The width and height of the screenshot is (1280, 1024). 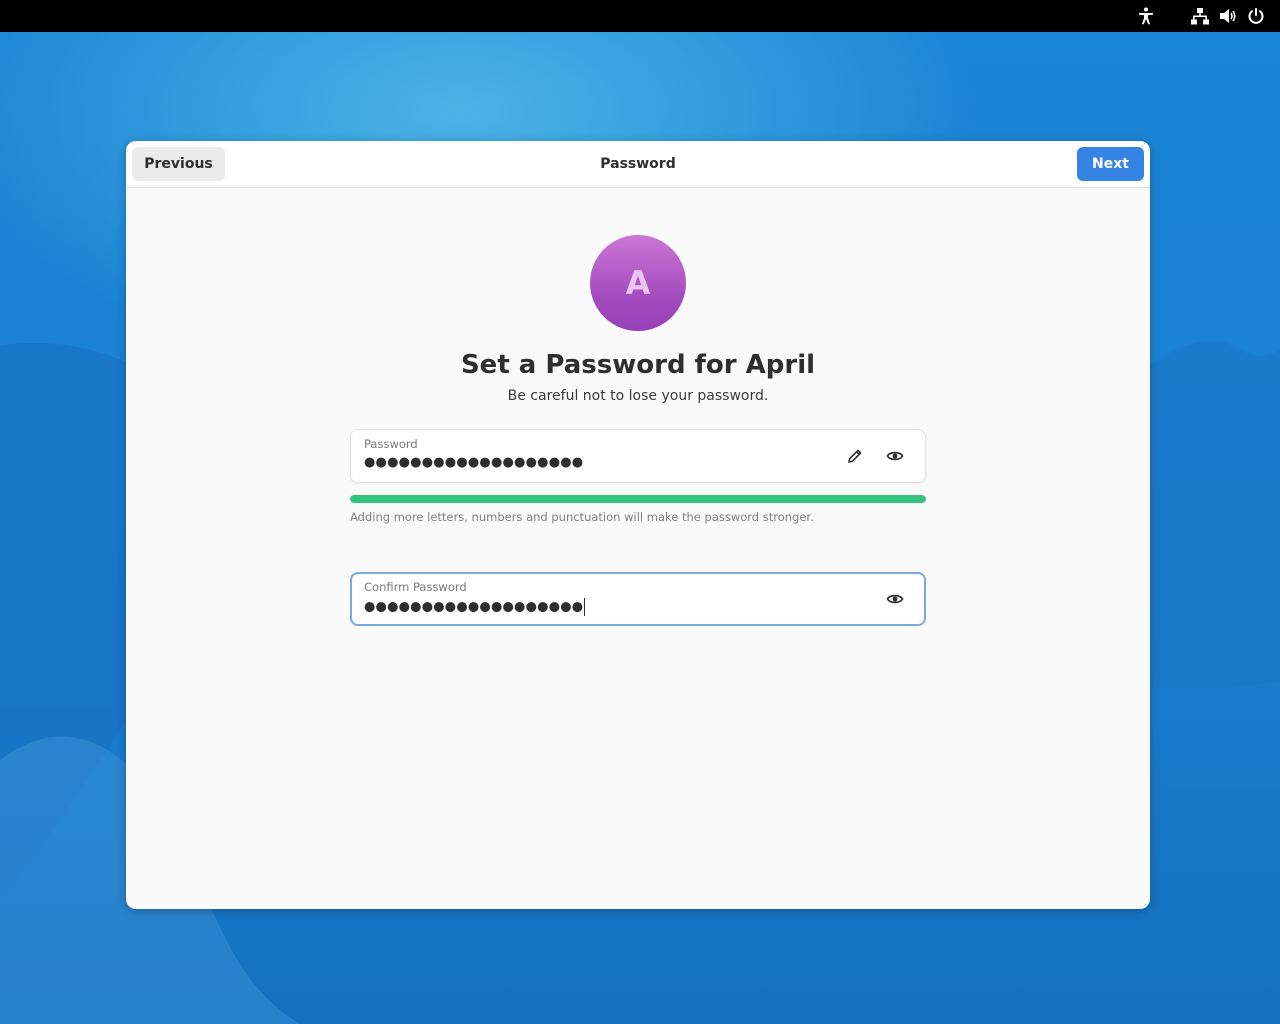 I want to click on password-field: Password ●●●●●●●●●●●●●●●●●●●, so click(x=638, y=456).